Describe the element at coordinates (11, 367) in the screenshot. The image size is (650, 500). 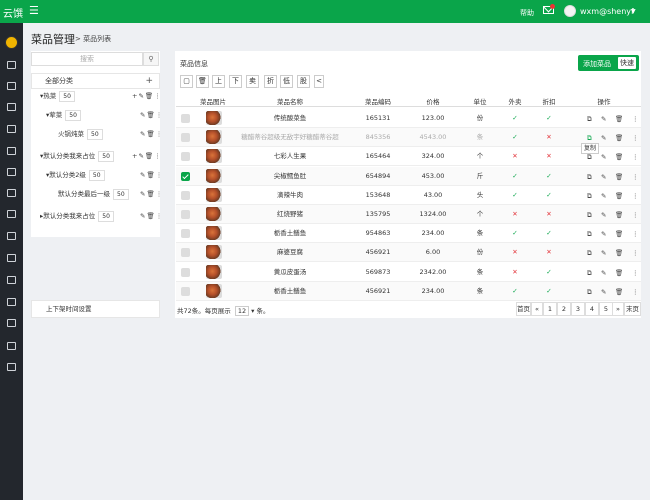
I see `store-icon` at that location.